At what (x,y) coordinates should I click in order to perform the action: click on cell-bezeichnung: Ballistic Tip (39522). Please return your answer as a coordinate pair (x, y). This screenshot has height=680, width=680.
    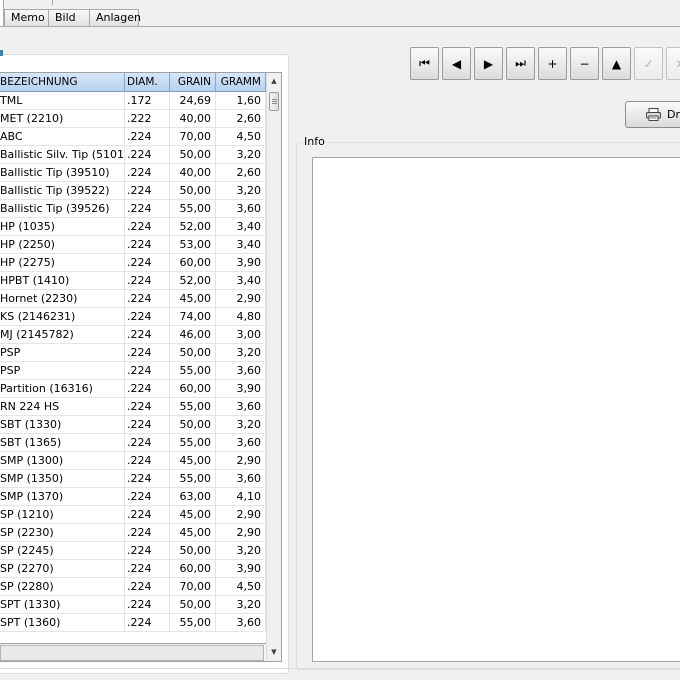
    Looking at the image, I should click on (62, 190).